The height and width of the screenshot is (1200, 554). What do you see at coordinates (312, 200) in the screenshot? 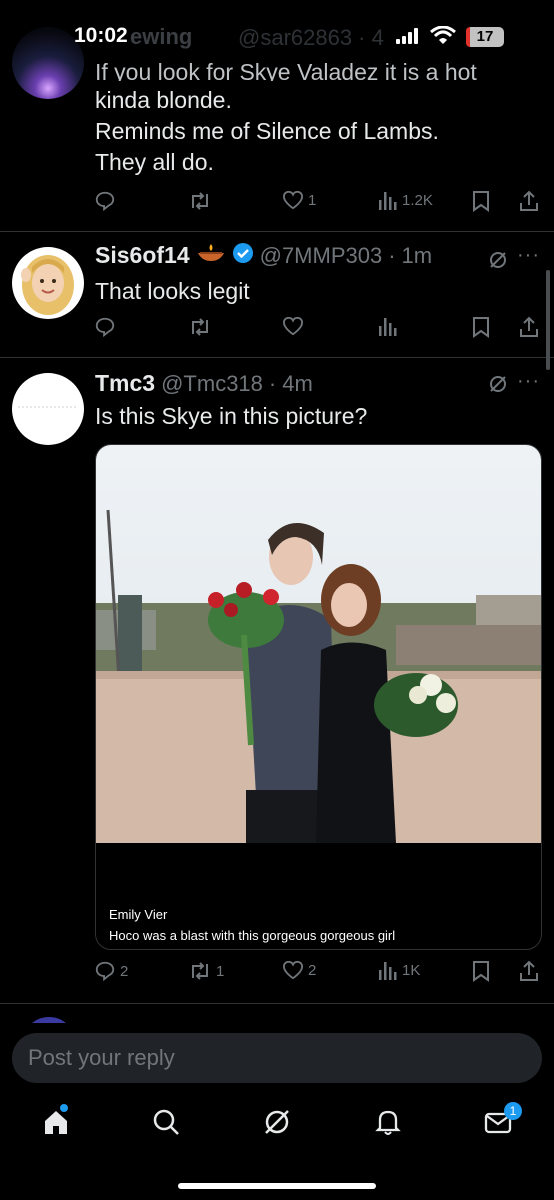
I see `like-count: 1` at bounding box center [312, 200].